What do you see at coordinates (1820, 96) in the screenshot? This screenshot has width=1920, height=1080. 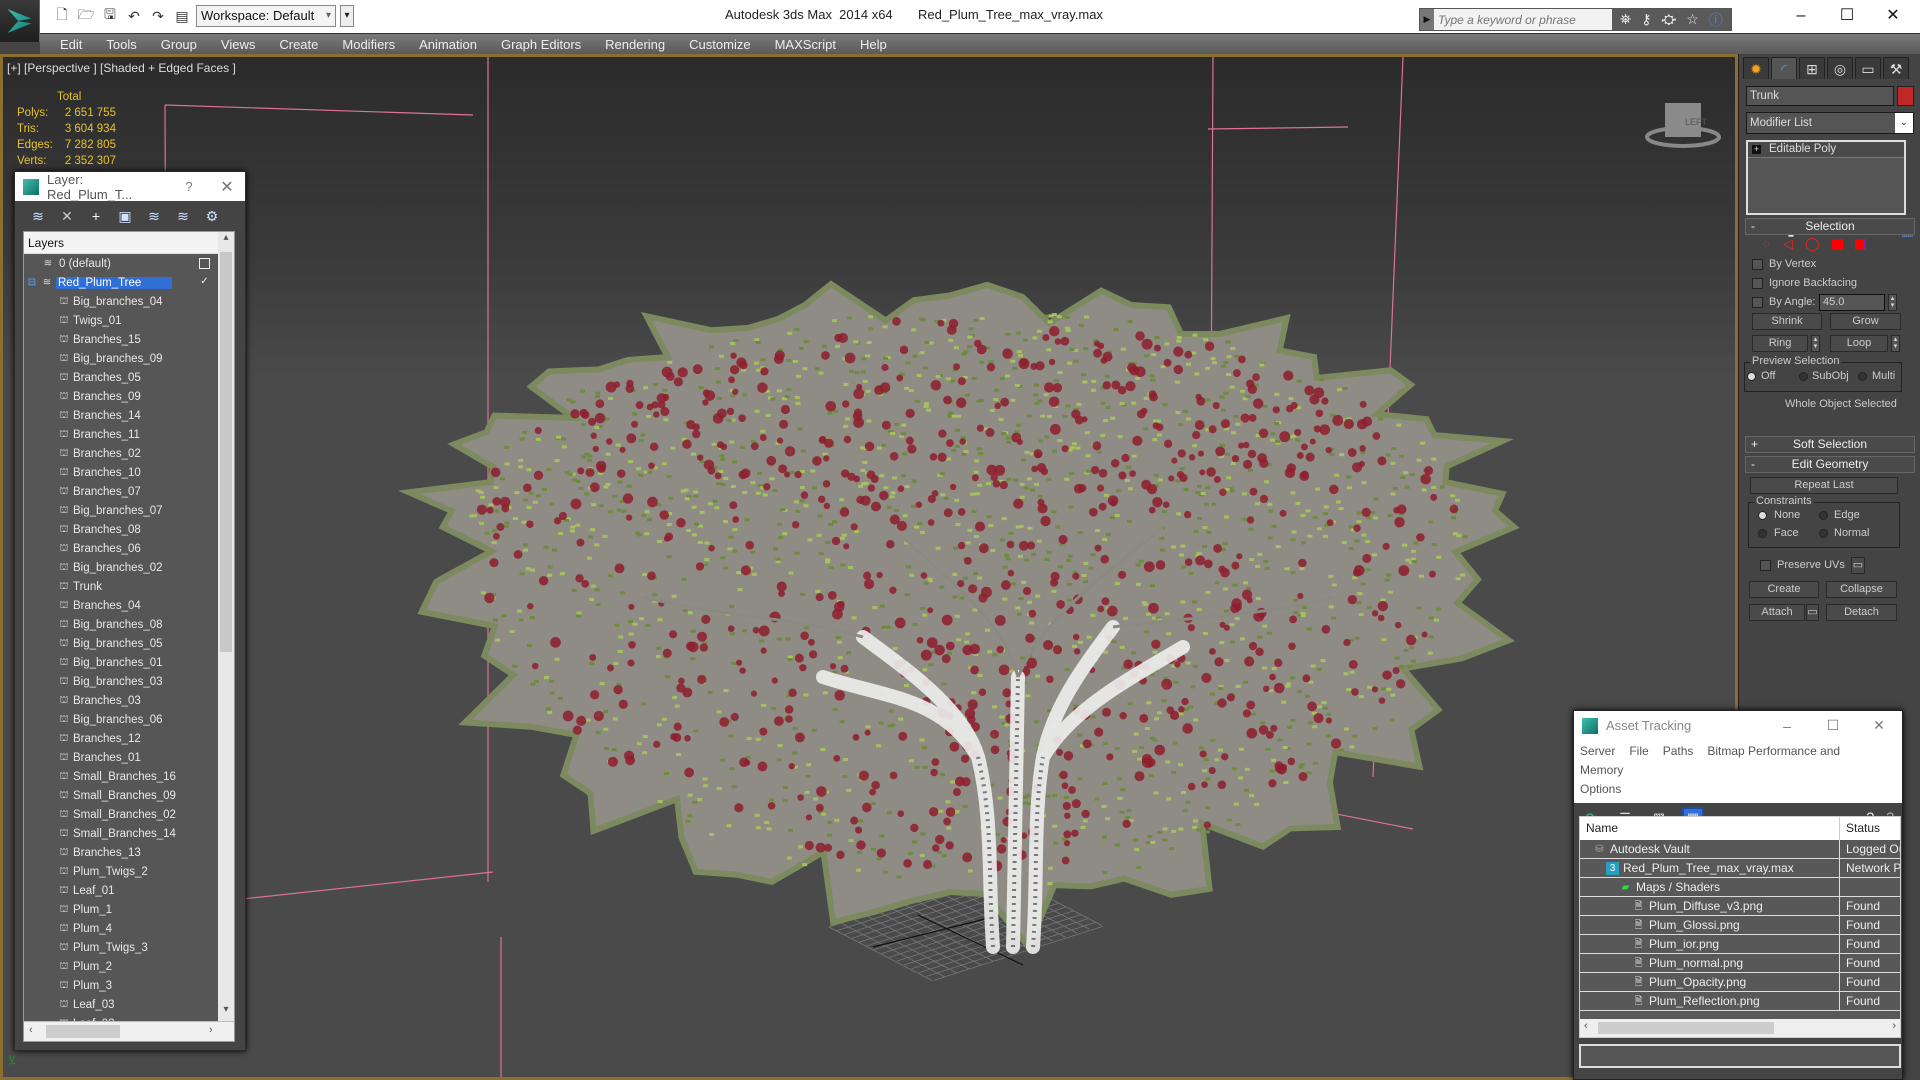 I see `object-name-field: Trunk` at bounding box center [1820, 96].